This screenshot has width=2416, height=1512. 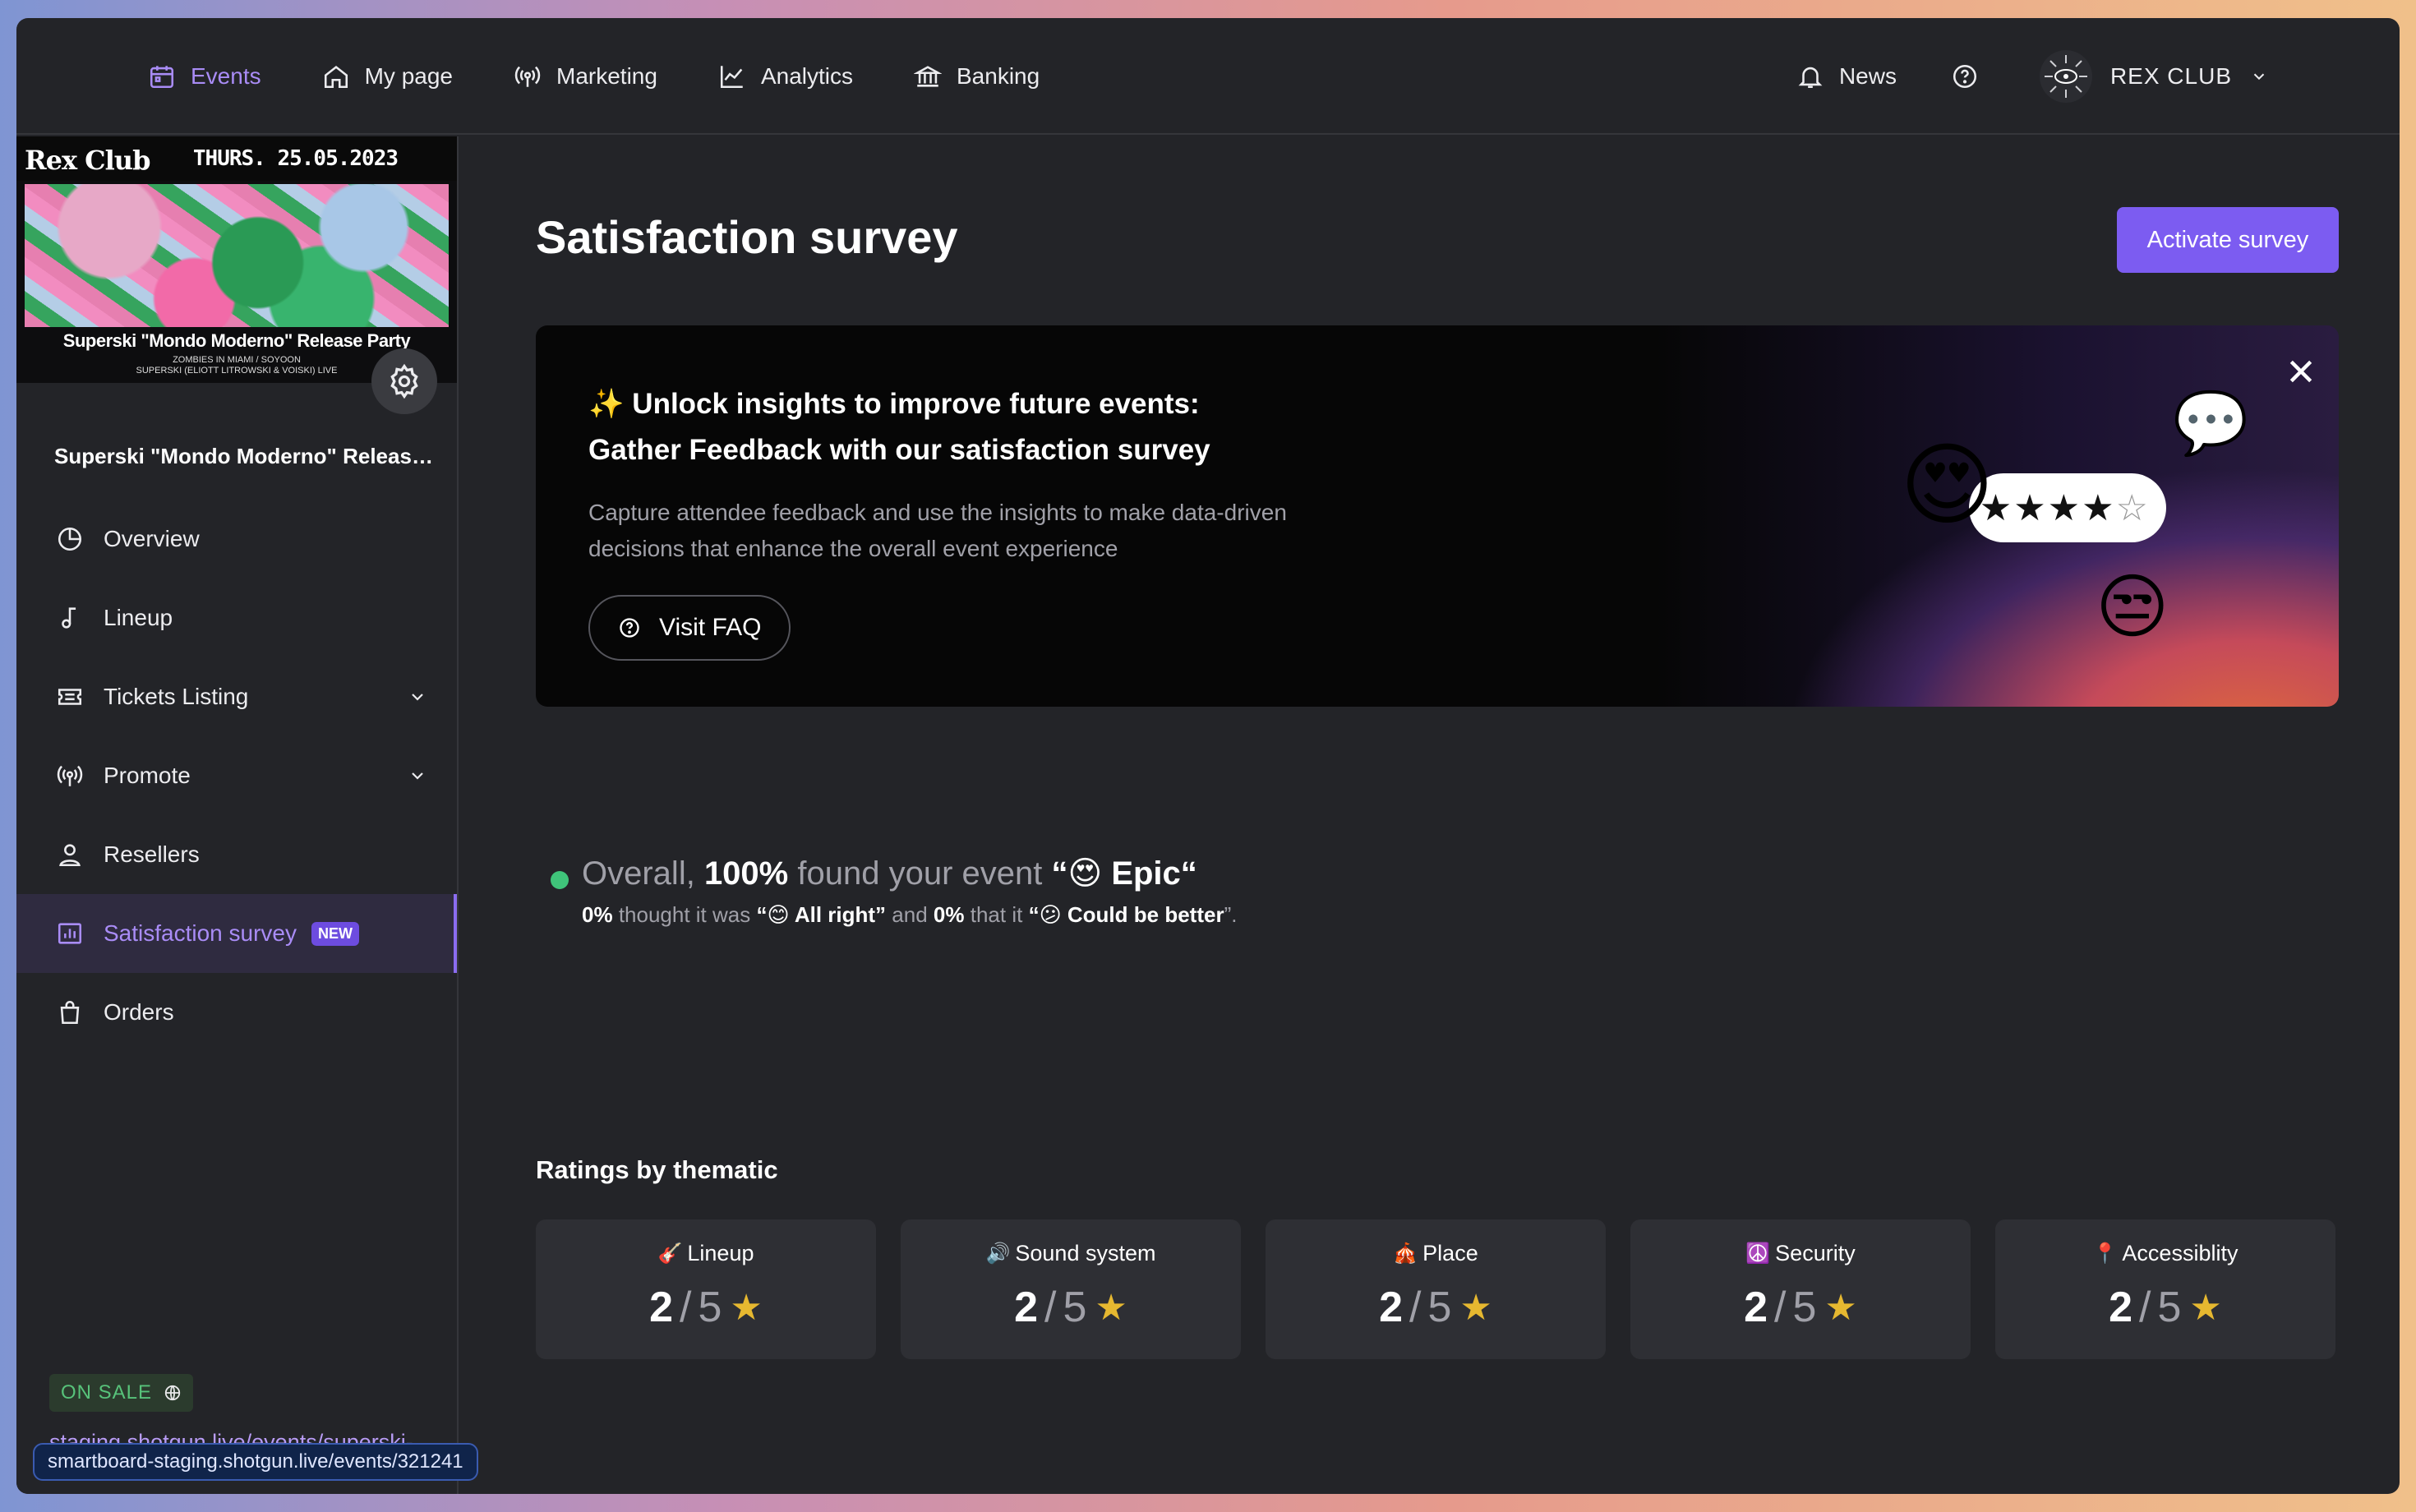 I want to click on sidebar-item-label: Lineup, so click(x=138, y=617).